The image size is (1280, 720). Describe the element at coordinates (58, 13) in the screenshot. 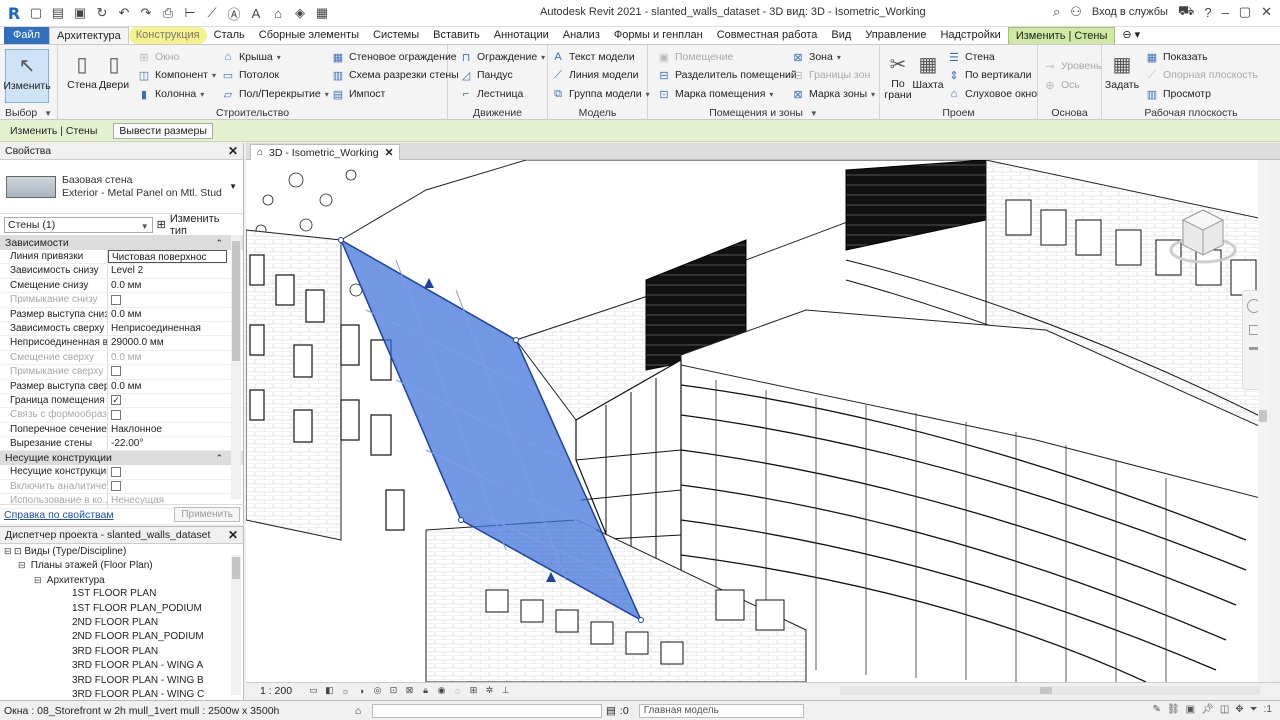

I see `folder-icon: ▤` at that location.